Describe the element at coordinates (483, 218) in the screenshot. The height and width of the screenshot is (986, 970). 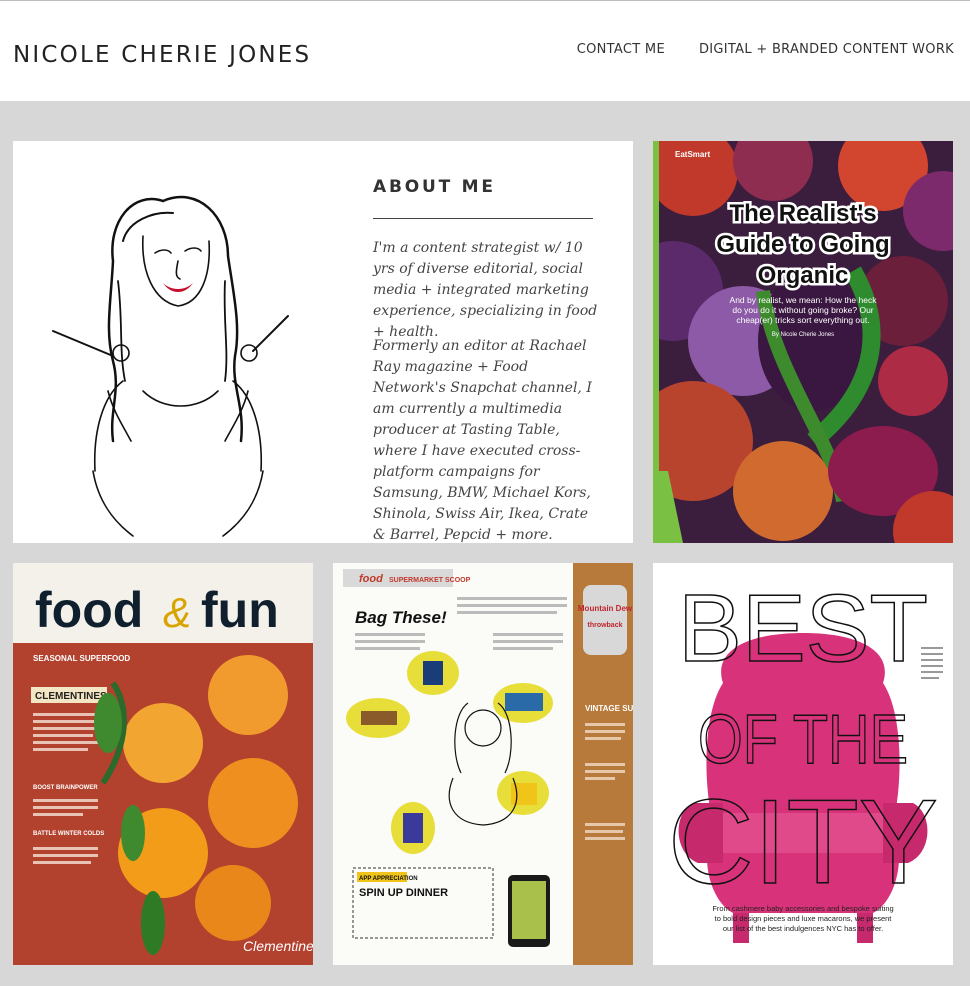
I see `about-divider` at that location.